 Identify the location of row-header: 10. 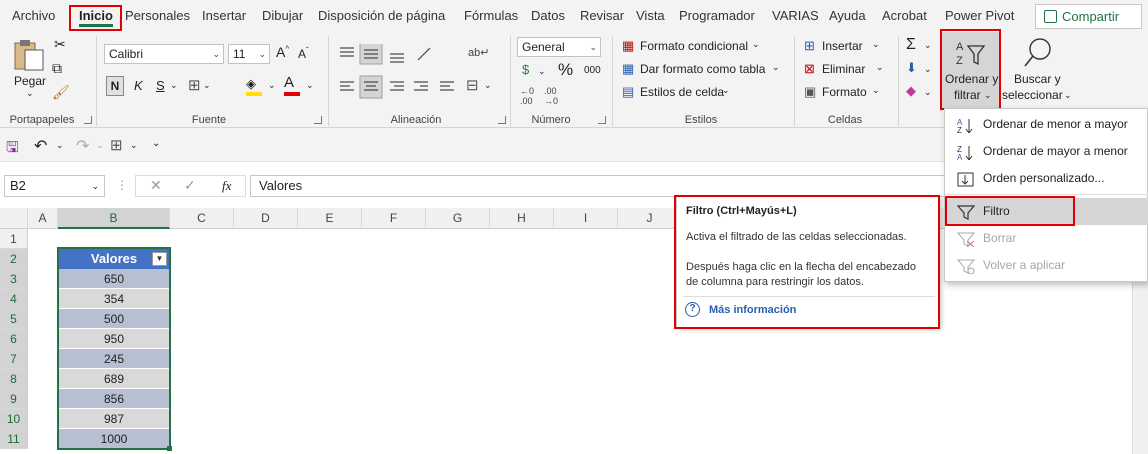
(14, 419).